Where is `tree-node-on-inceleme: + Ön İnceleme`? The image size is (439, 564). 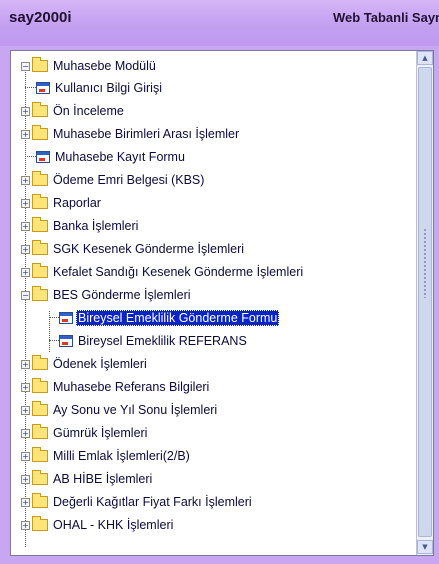
tree-node-on-inceleme: + Ön İnceleme is located at coordinates (73, 111).